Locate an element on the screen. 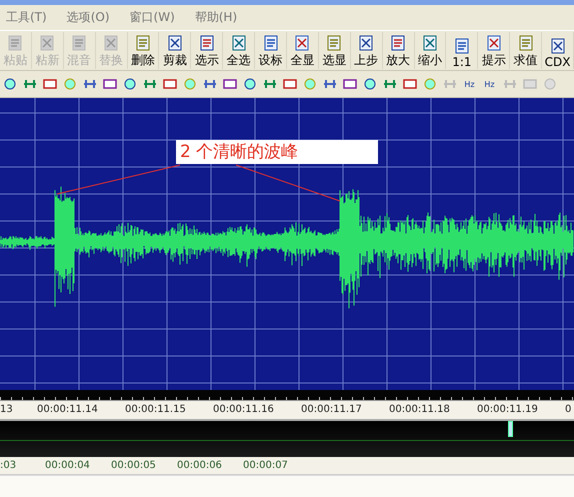 The width and height of the screenshot is (574, 497). menu-item: 帮助(H) is located at coordinates (216, 17).